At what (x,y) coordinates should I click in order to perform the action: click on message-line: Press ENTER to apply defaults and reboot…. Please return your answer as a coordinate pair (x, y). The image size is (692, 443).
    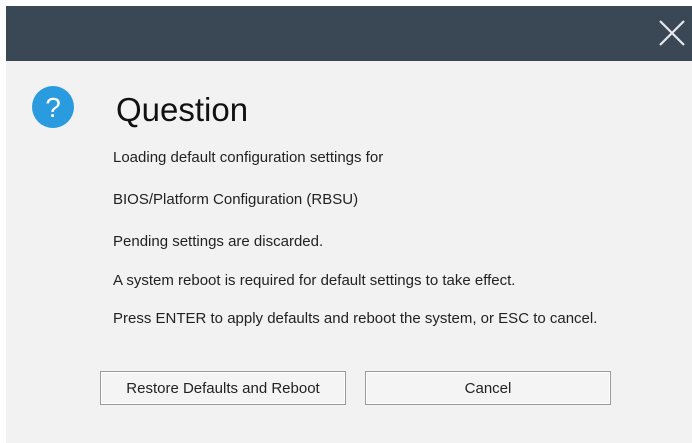
    Looking at the image, I should click on (355, 318).